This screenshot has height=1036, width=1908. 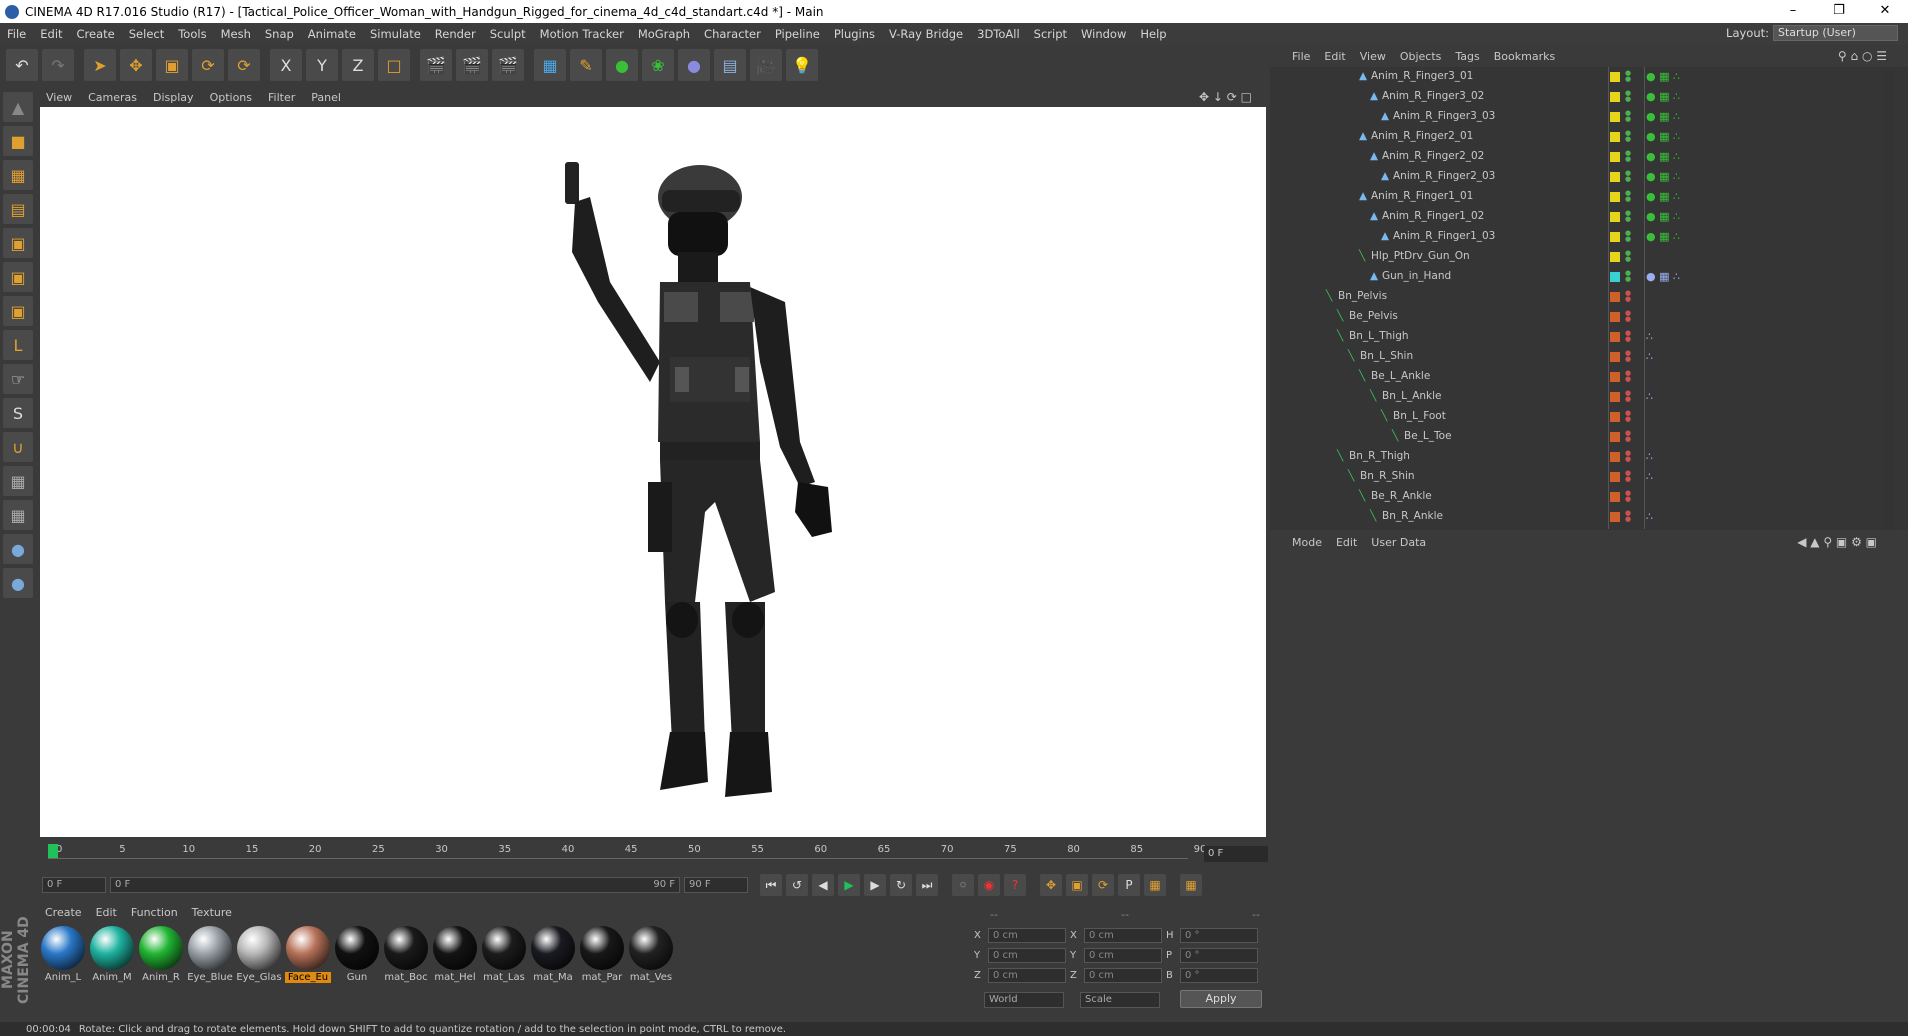 I want to click on menu-3dtoall: 3DToAll, so click(x=998, y=34).